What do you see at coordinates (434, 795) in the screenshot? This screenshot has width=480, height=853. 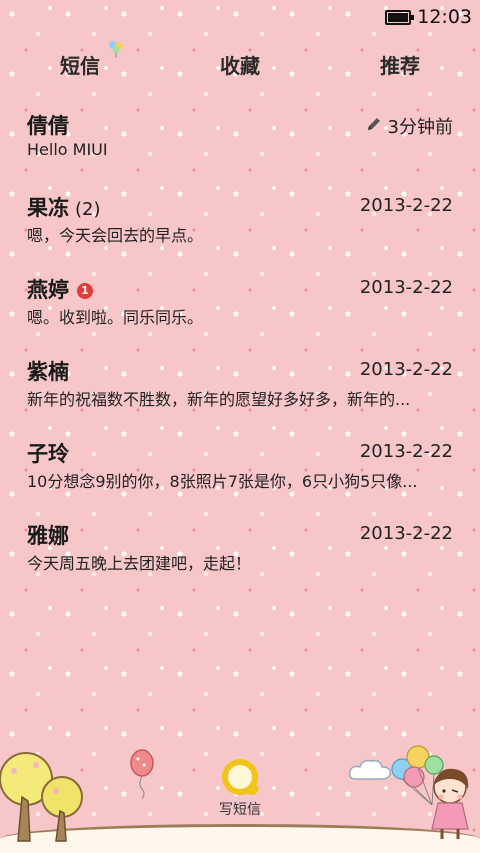 I see `girl-with-balloons-icon` at bounding box center [434, 795].